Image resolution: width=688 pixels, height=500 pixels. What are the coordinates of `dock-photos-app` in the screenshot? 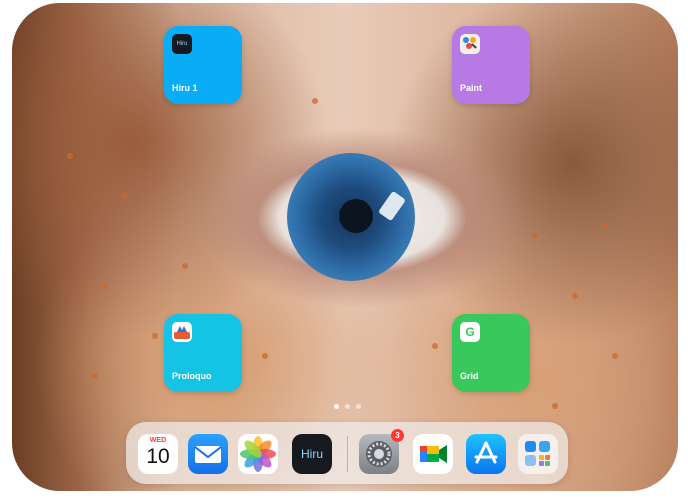 It's located at (258, 454).